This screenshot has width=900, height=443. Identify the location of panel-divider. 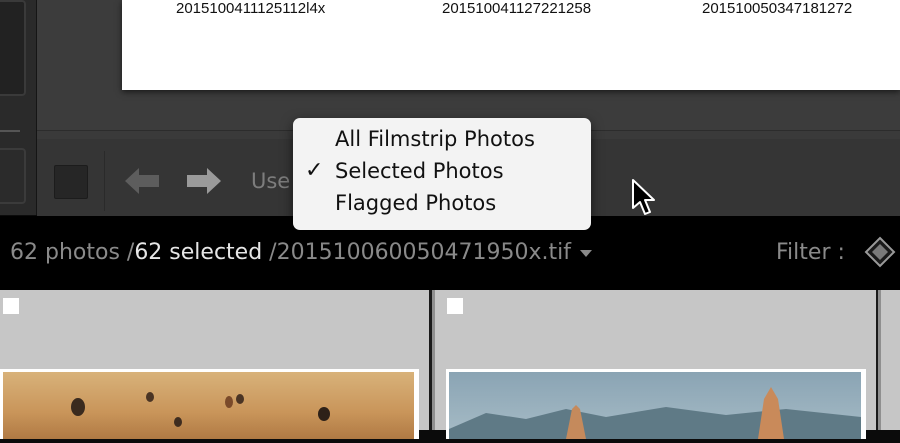
(10, 121).